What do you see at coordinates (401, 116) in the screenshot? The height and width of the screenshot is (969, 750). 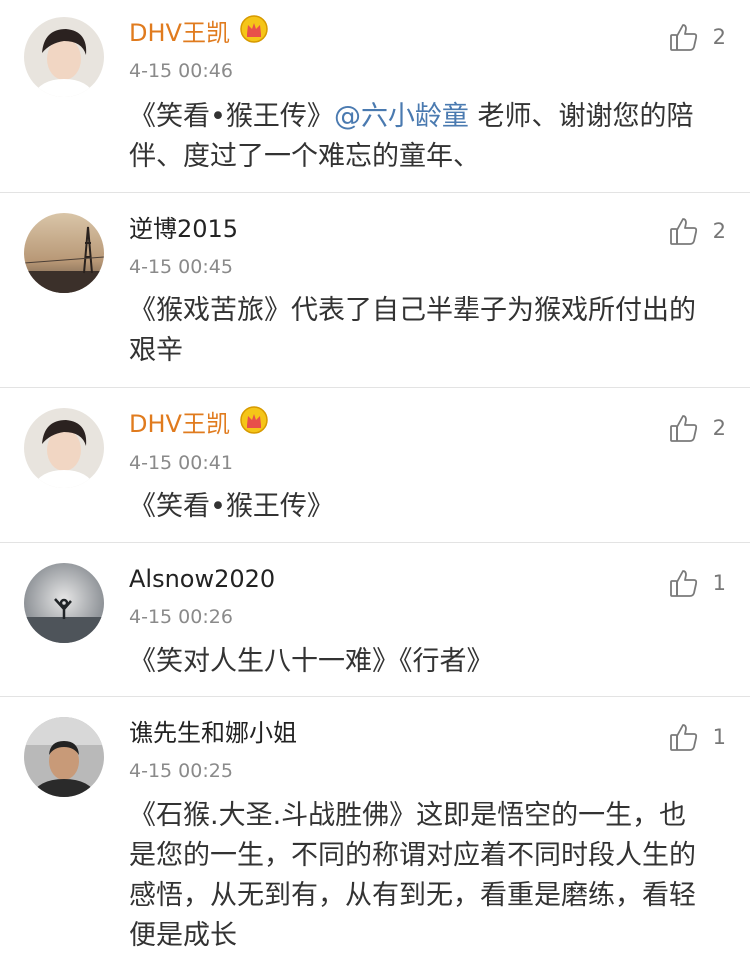 I see `mention-link: @六小龄童` at bounding box center [401, 116].